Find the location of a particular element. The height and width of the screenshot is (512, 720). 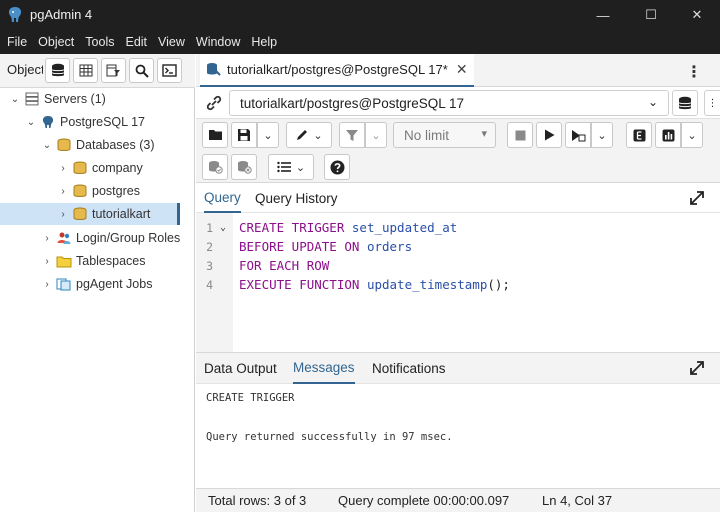

menu-help: Help is located at coordinates (264, 42).